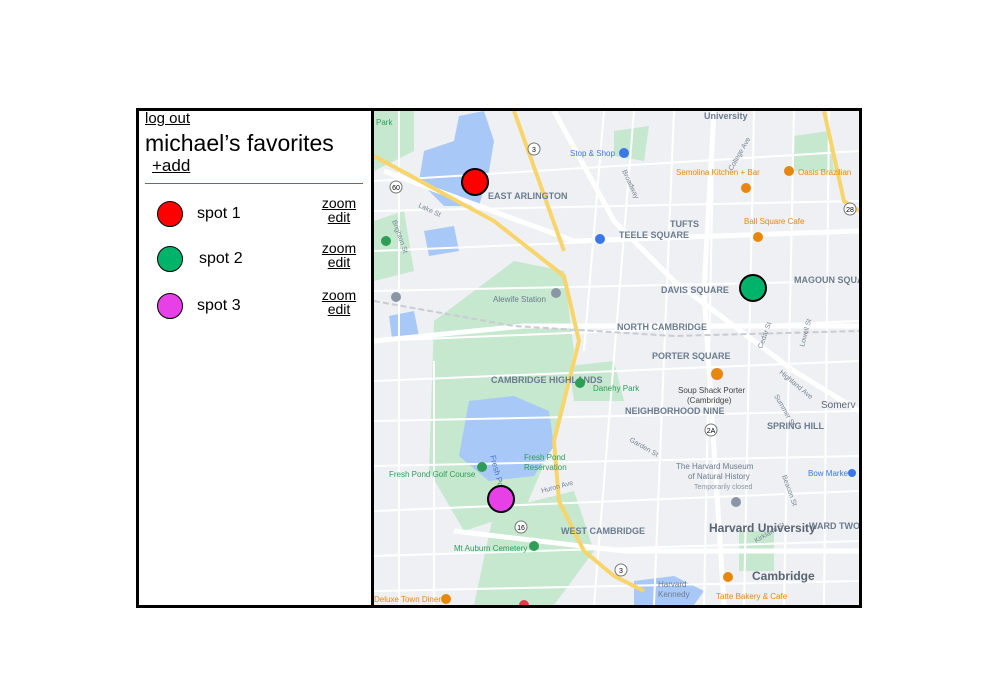  Describe the element at coordinates (711, 431) in the screenshot. I see `svg-text: 2A` at that location.